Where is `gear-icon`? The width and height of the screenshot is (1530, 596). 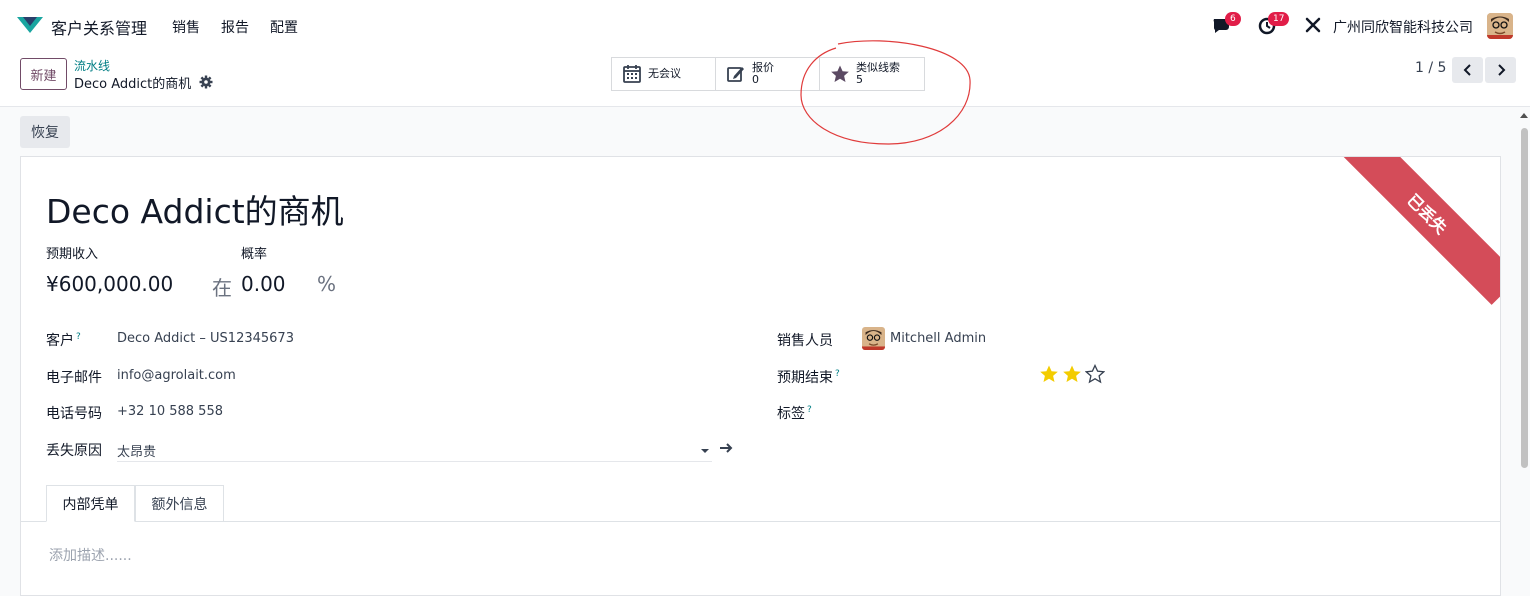 gear-icon is located at coordinates (206, 82).